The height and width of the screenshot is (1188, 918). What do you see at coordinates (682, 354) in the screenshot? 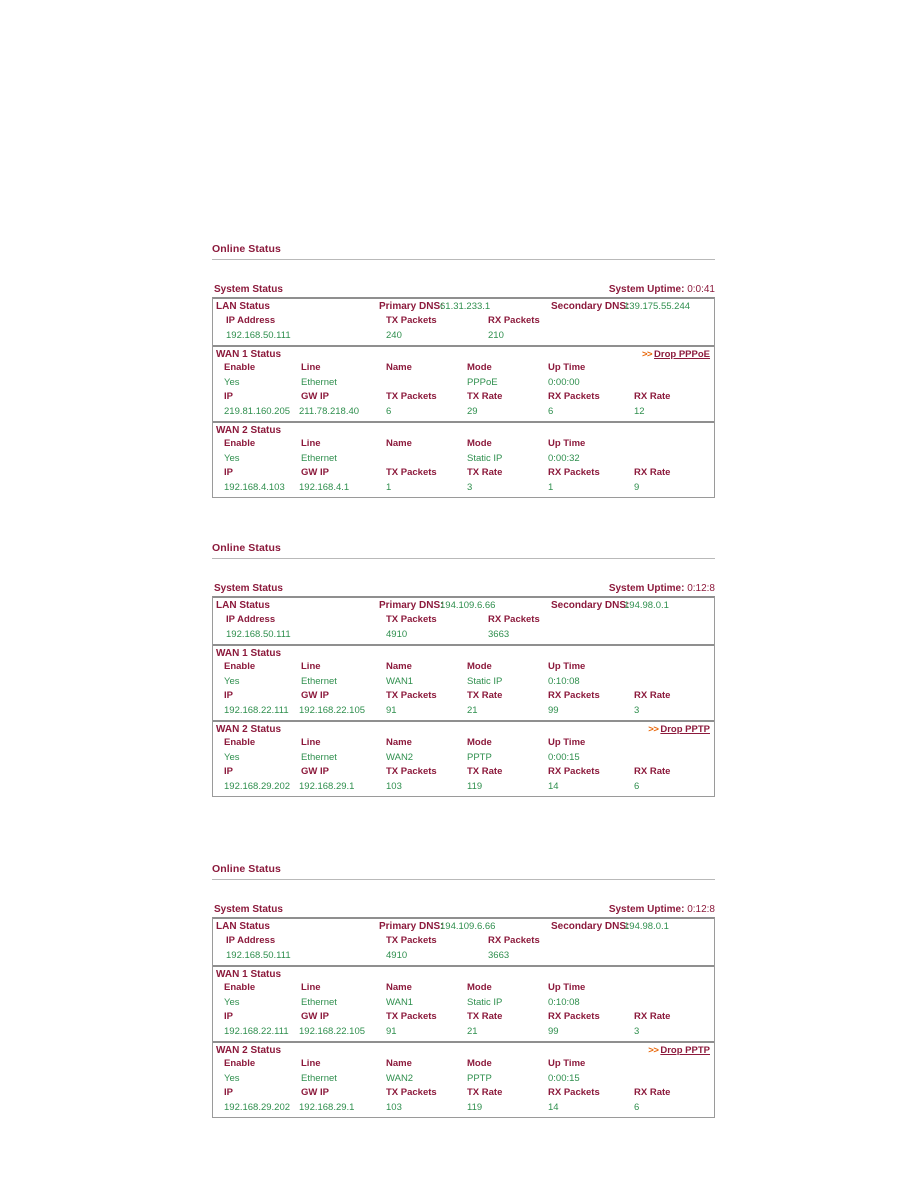
I see `wan1-status-section-drop-link-label: Drop PPPoE` at bounding box center [682, 354].